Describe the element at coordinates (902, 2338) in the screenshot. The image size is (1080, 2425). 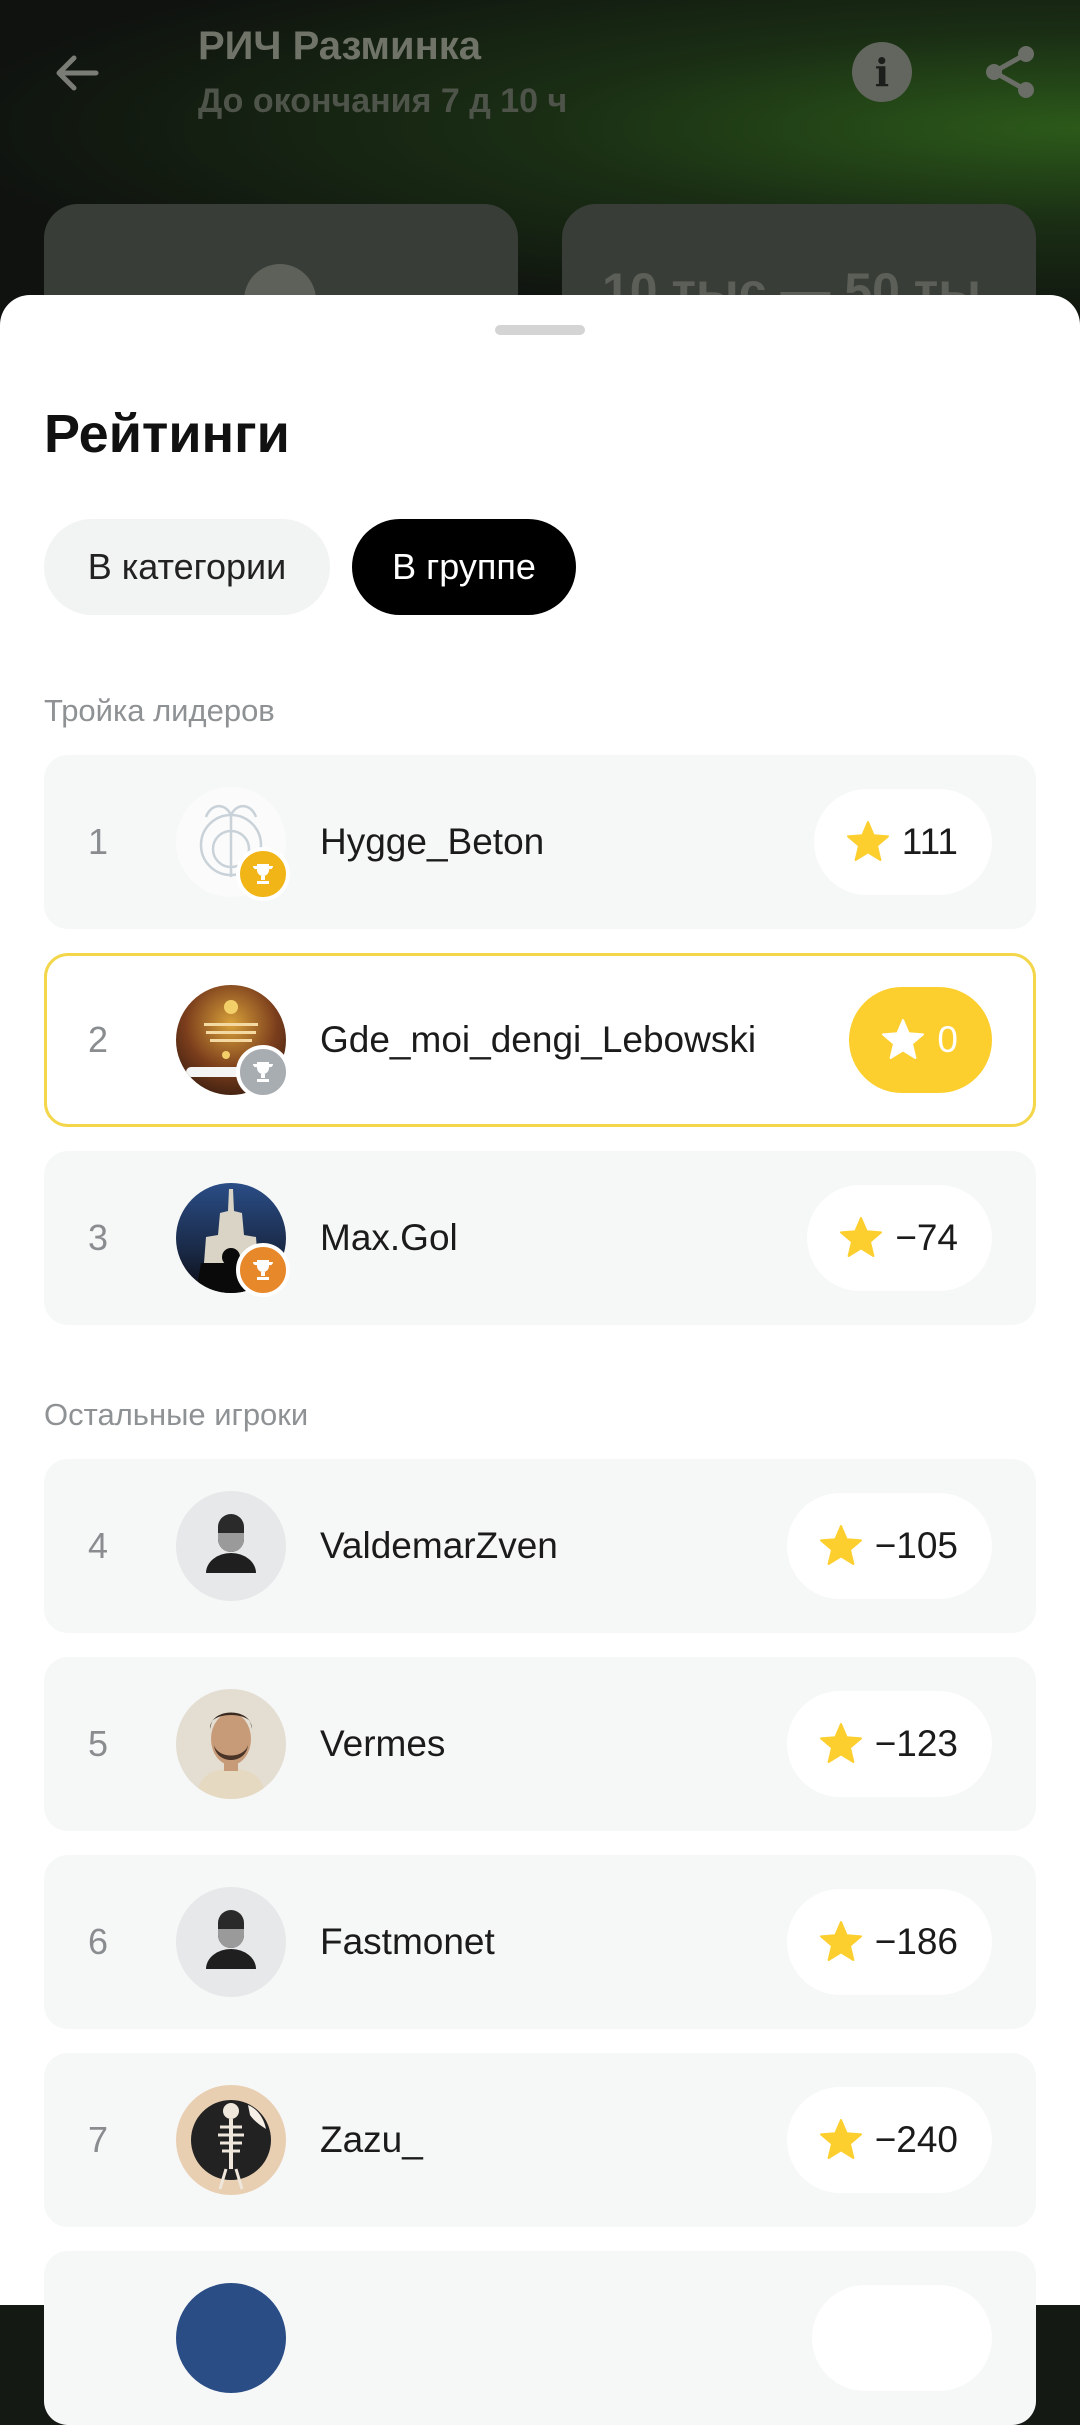
I see `score-pill` at that location.